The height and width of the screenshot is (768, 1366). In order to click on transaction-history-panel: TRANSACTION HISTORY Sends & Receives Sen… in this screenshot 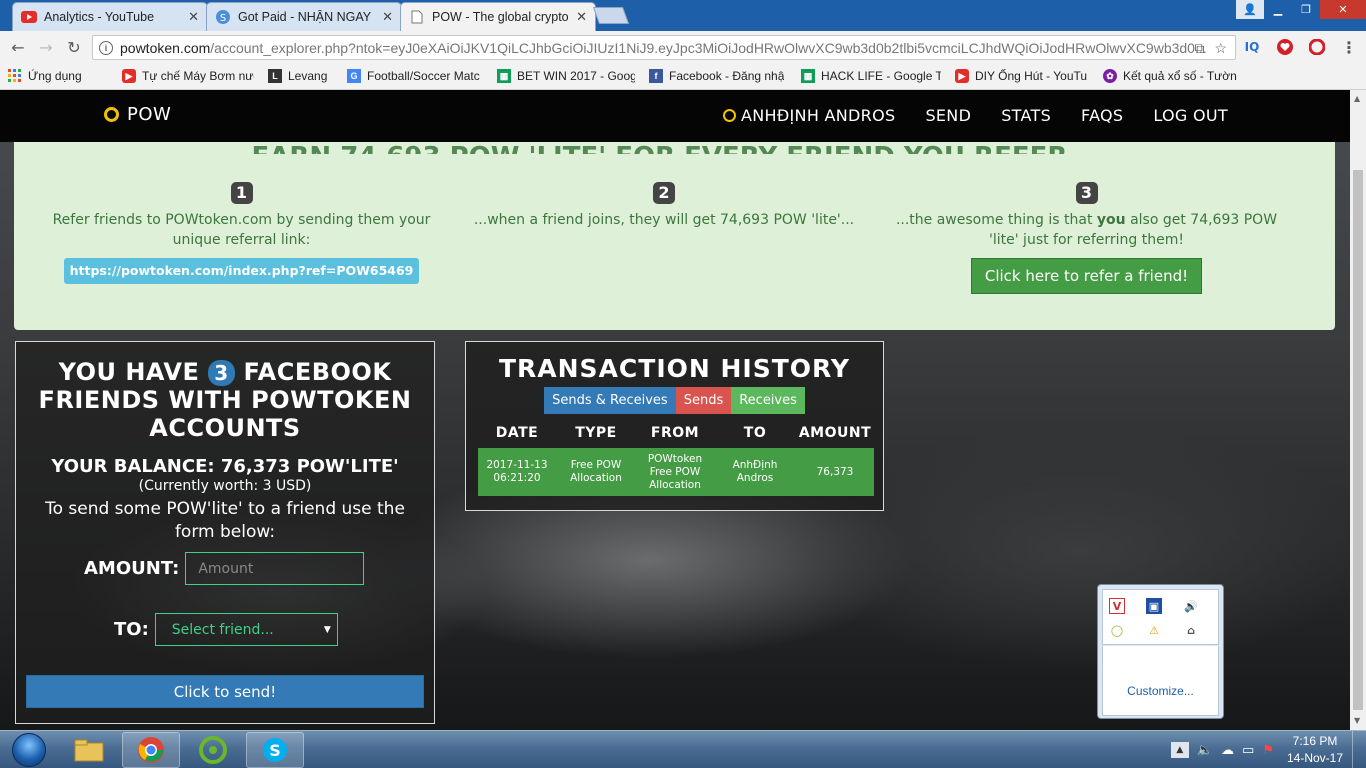, I will do `click(674, 426)`.